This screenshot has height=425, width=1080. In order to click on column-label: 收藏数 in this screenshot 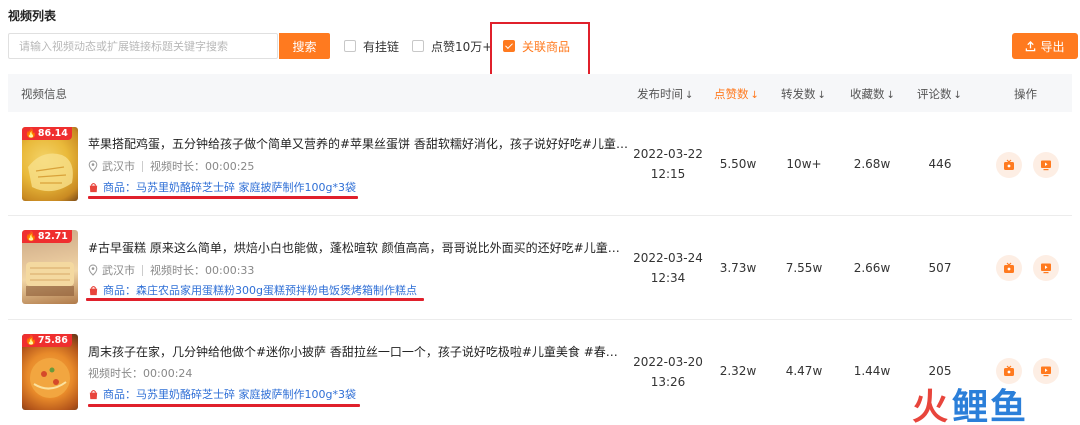, I will do `click(867, 94)`.